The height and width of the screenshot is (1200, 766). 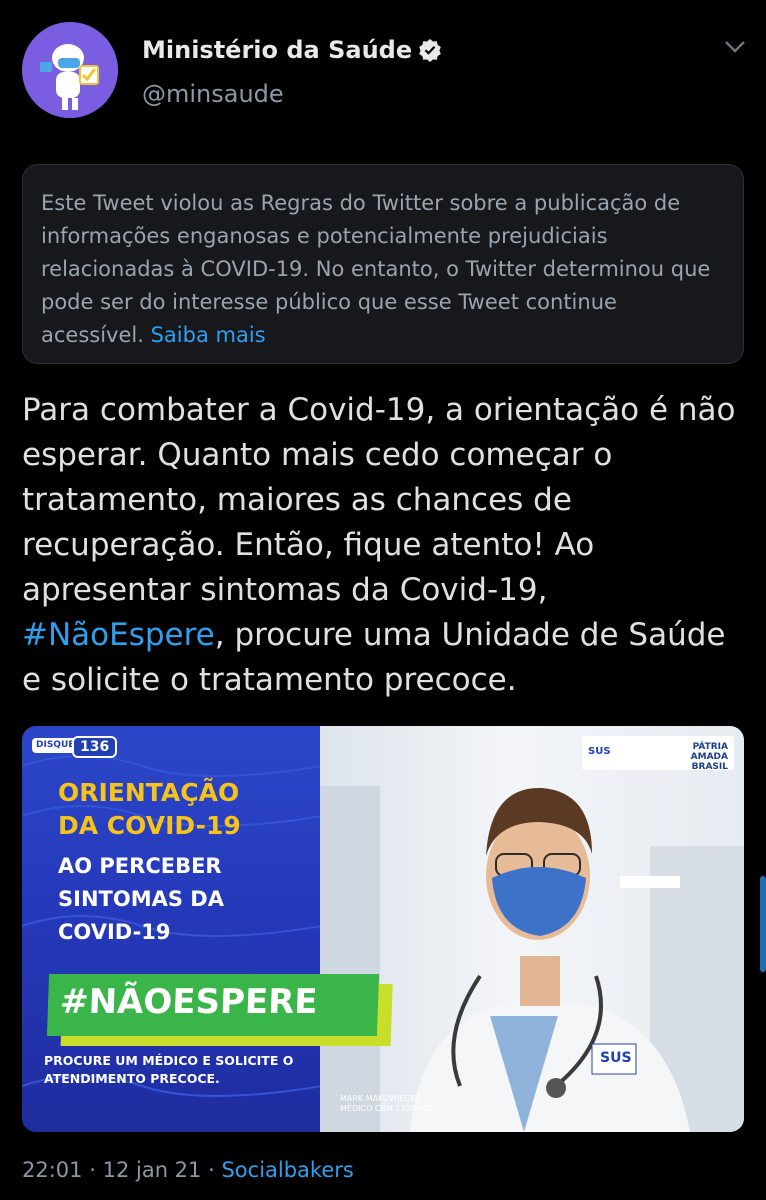 What do you see at coordinates (380, 1098) in the screenshot?
I see `doctor-name: MARK MAKOWIECKY` at bounding box center [380, 1098].